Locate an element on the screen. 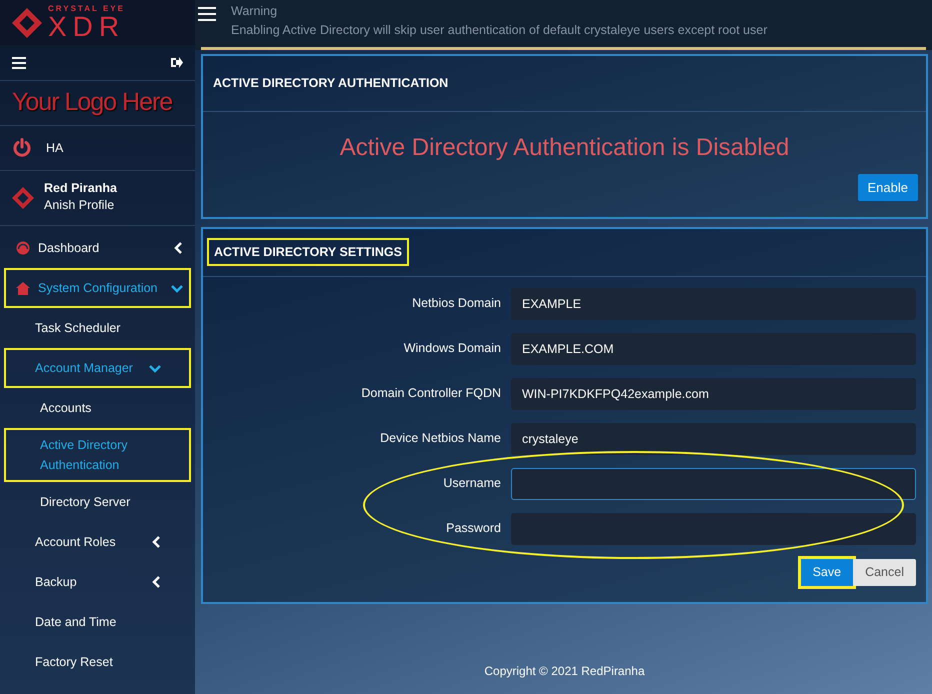  power-icon is located at coordinates (22, 148).